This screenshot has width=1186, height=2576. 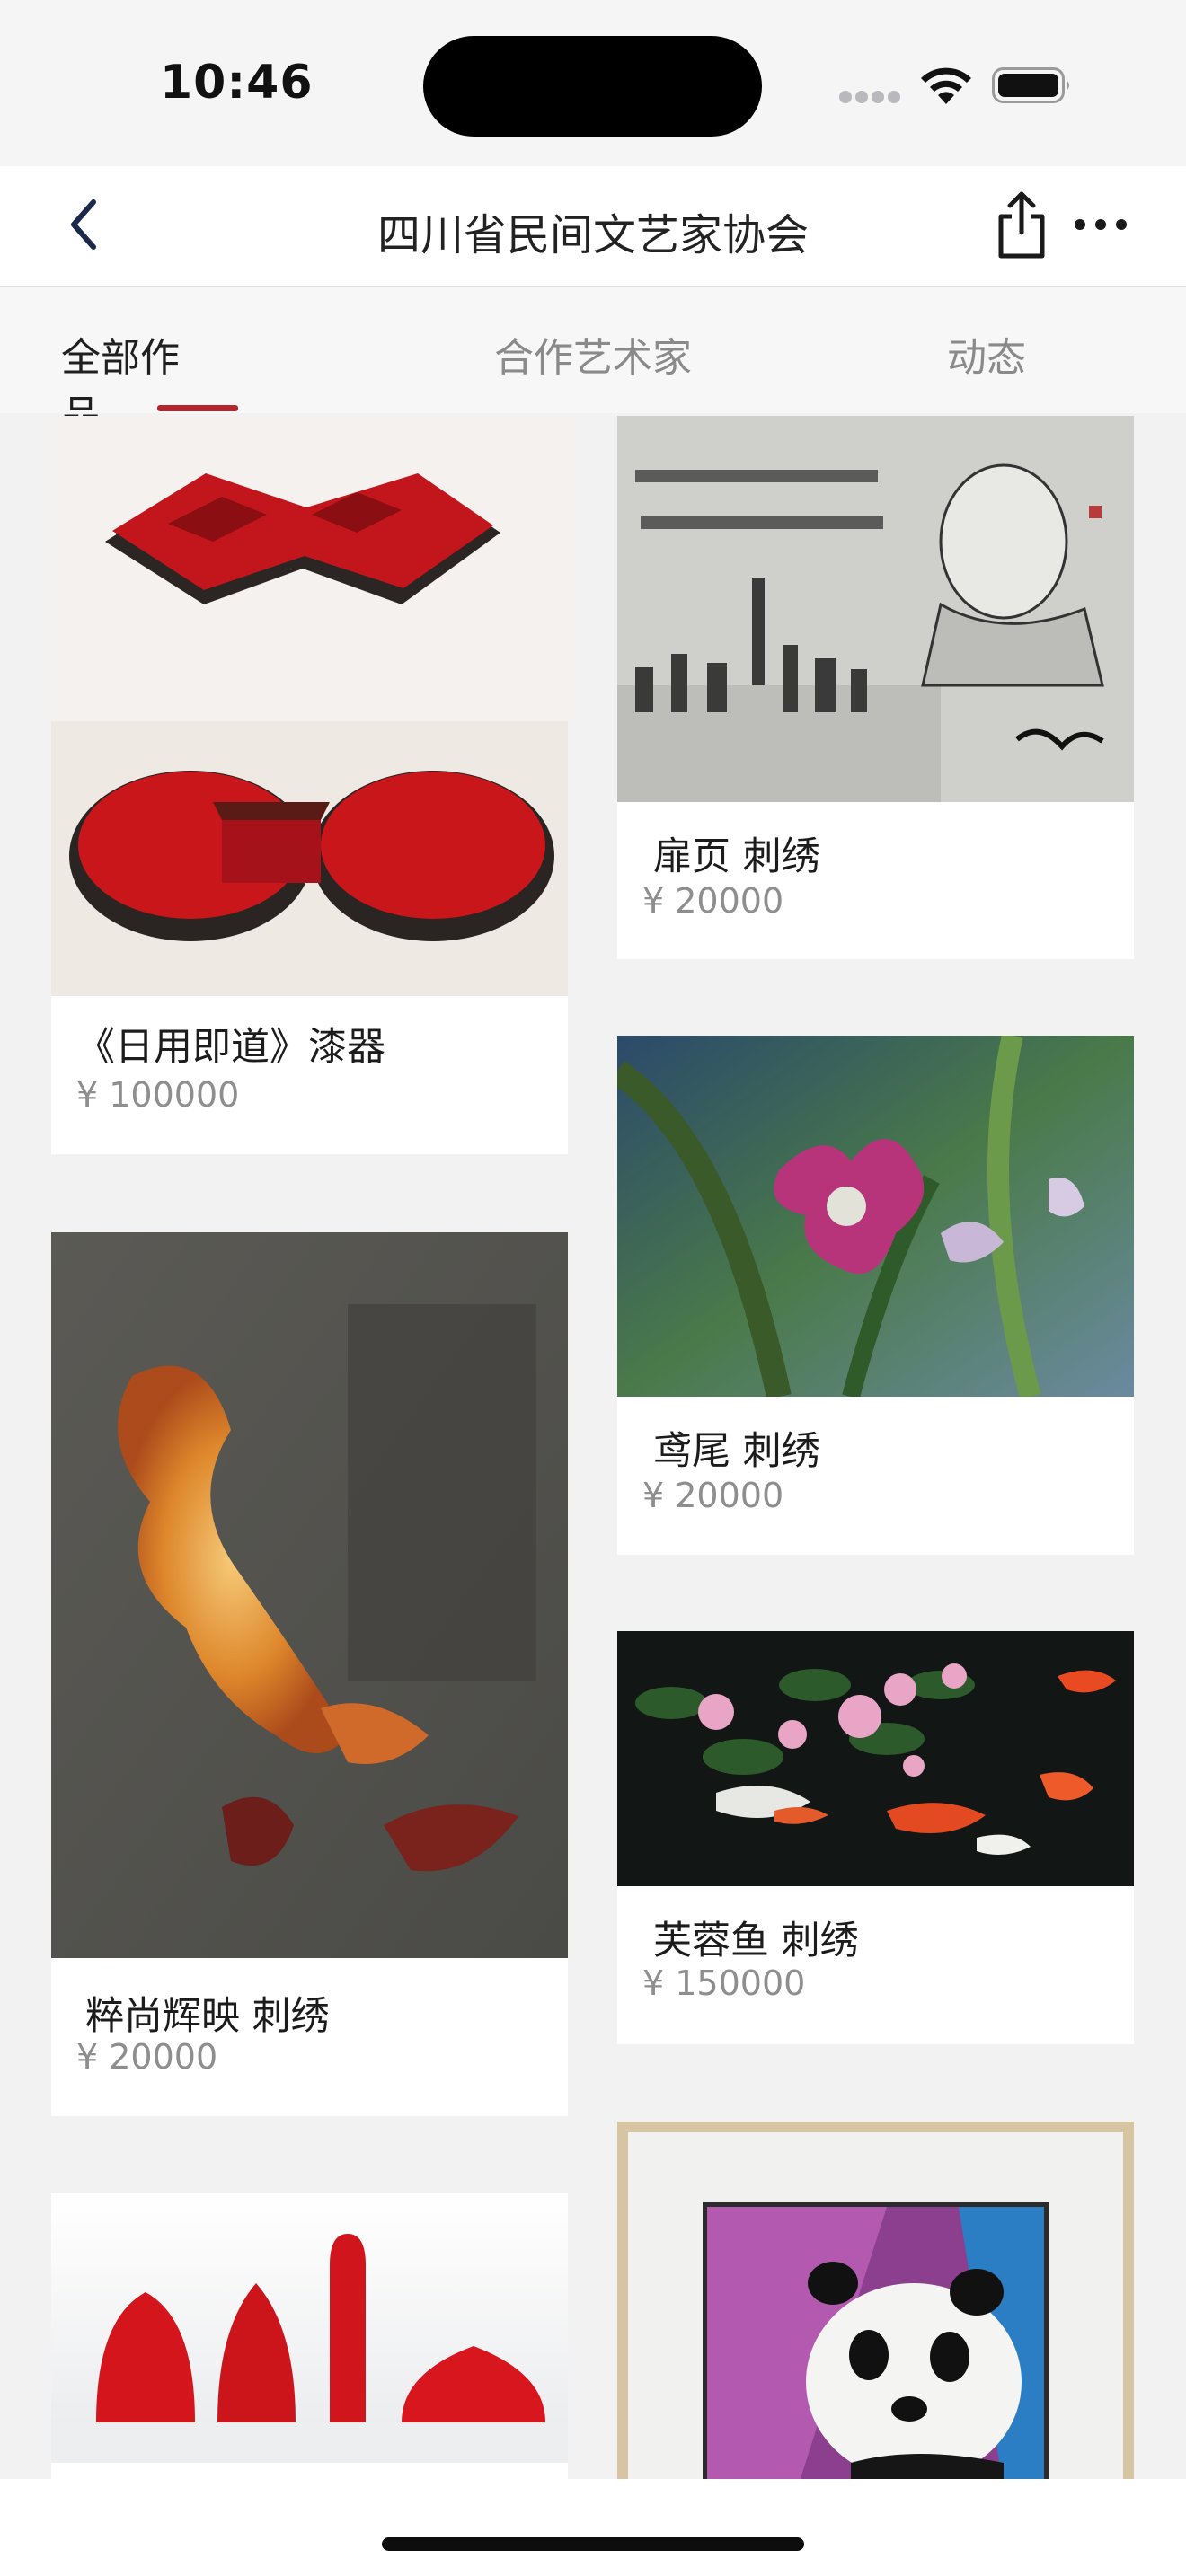 I want to click on panda-embroidery-image, so click(x=875, y=2306).